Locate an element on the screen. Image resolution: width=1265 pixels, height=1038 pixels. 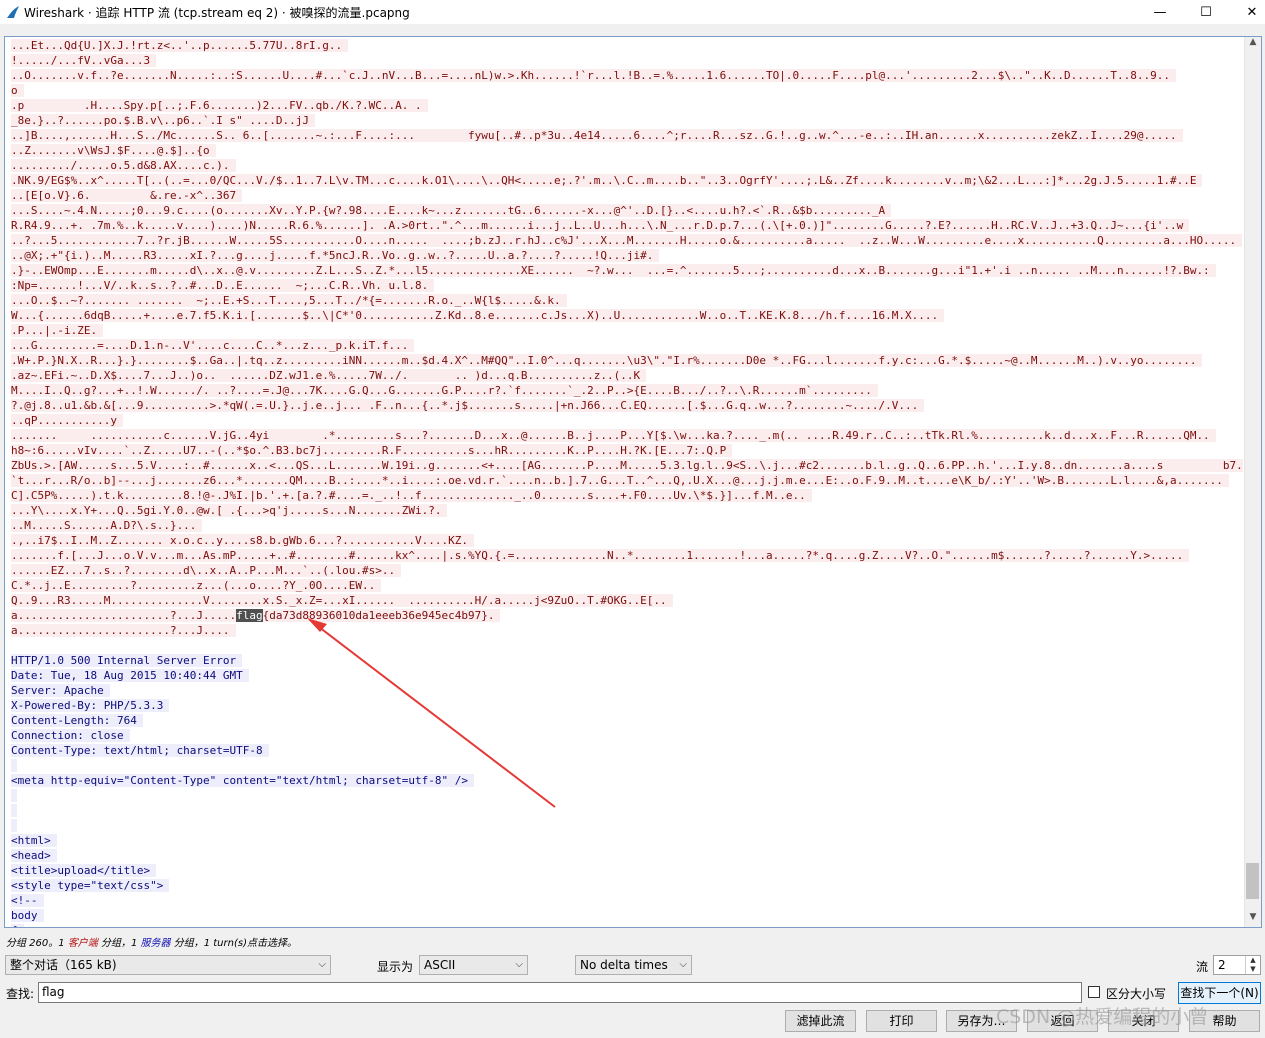
search-match-highlight: flag is located at coordinates (249, 615).